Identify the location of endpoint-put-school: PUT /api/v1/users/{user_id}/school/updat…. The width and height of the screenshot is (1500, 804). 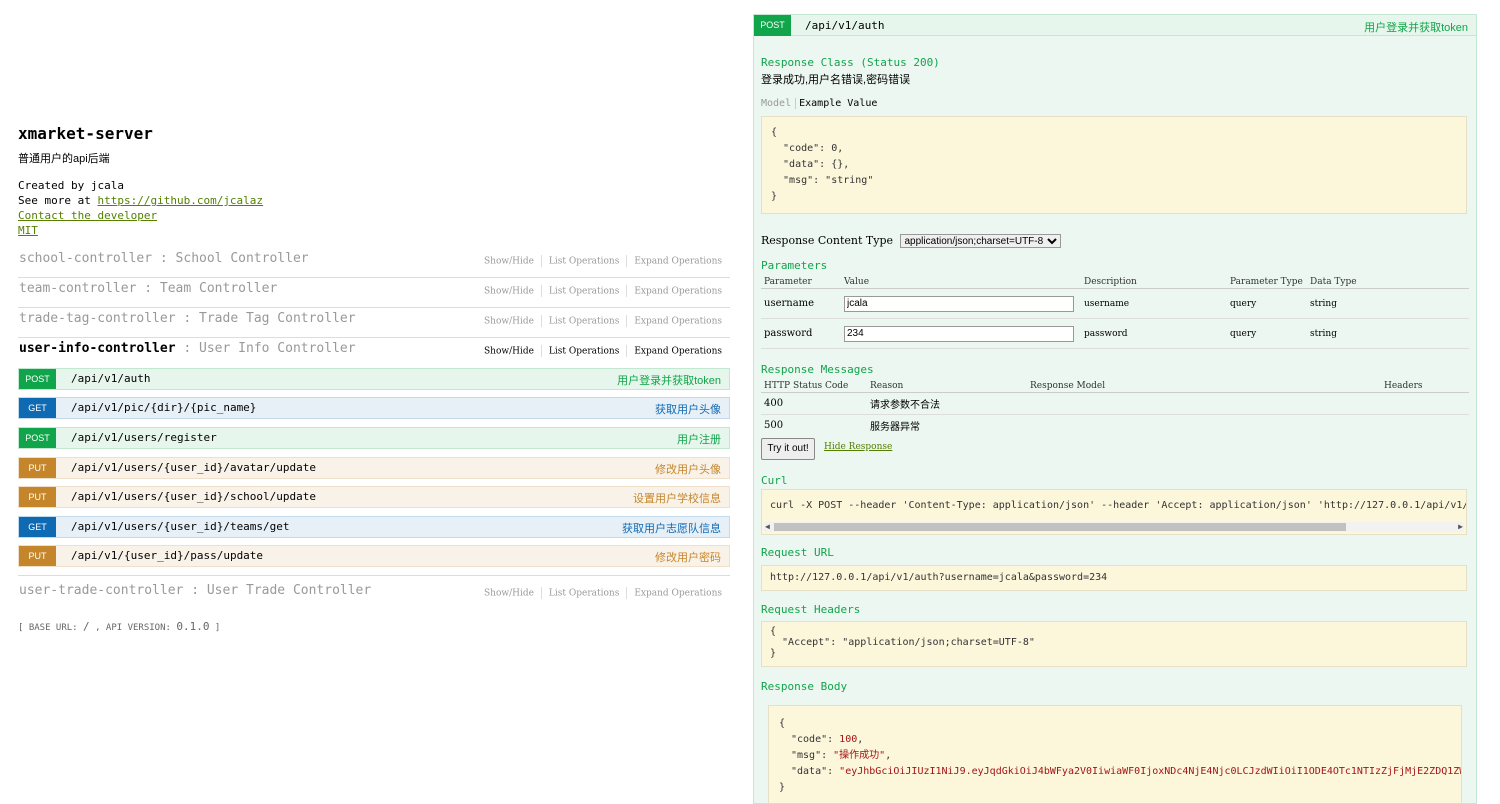
(374, 497).